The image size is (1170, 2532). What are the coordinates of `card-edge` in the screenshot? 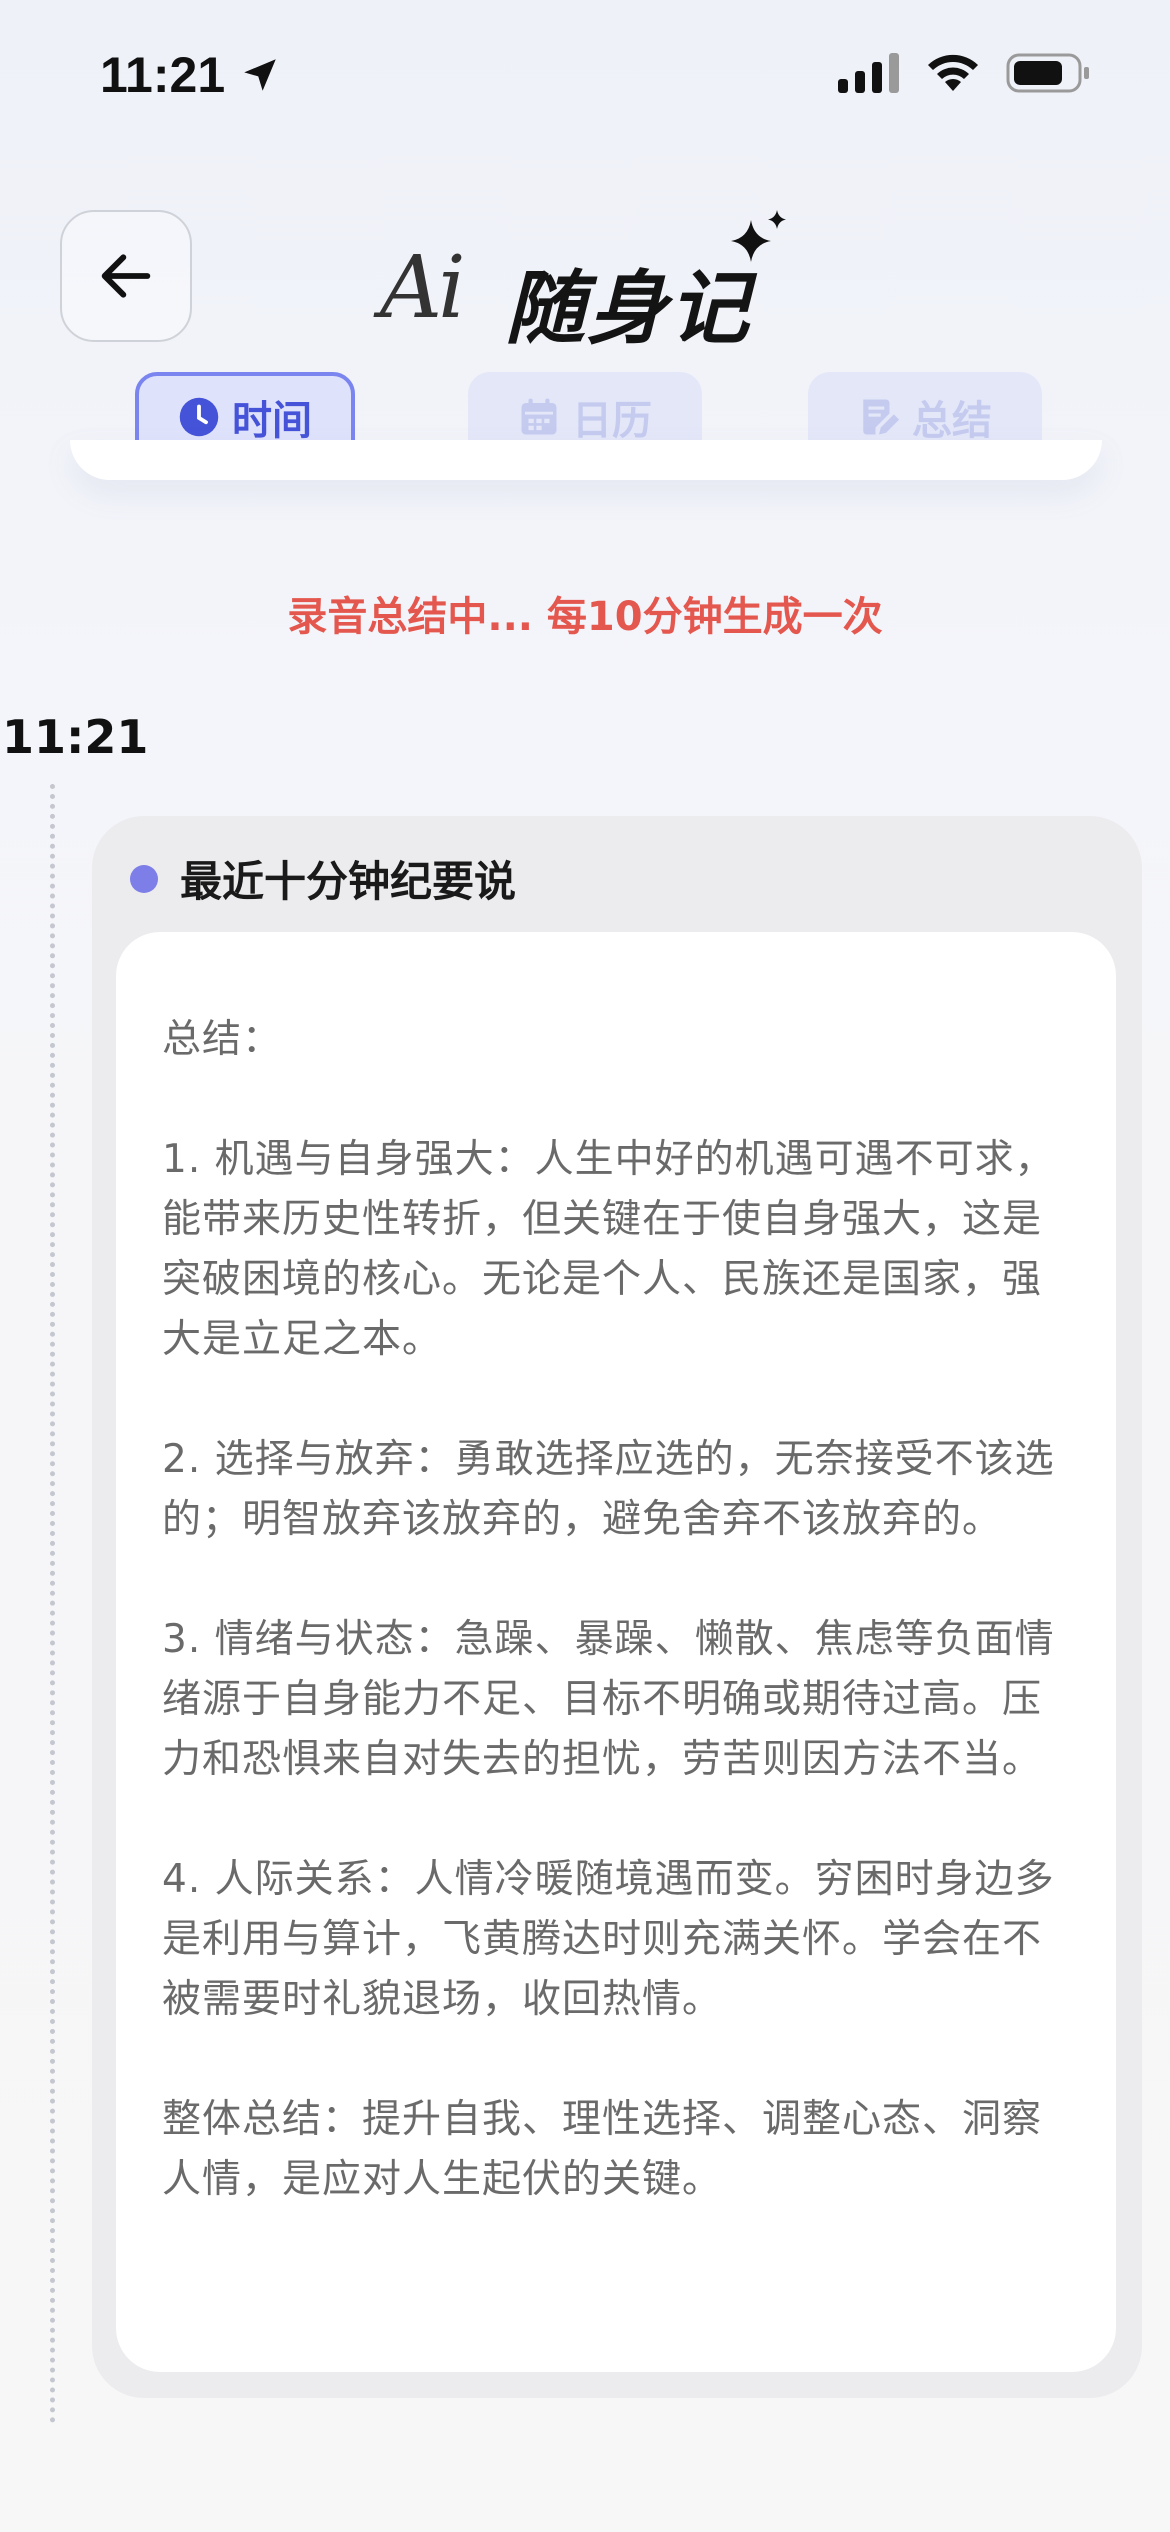 It's located at (586, 460).